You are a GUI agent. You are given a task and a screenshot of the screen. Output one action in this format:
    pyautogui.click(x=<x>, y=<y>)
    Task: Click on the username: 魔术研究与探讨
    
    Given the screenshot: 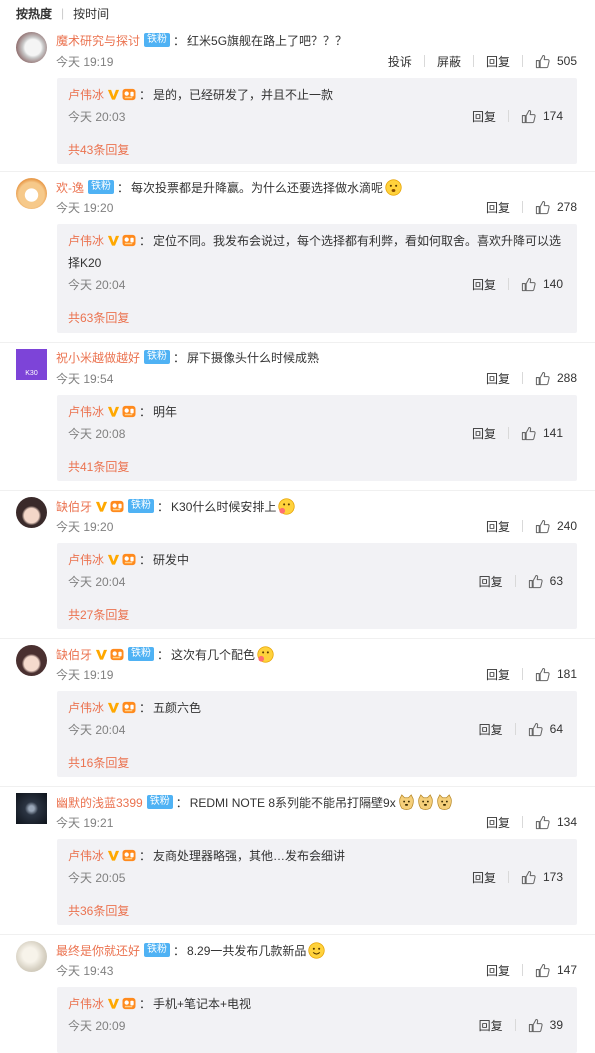 What is the action you would take?
    pyautogui.click(x=98, y=40)
    